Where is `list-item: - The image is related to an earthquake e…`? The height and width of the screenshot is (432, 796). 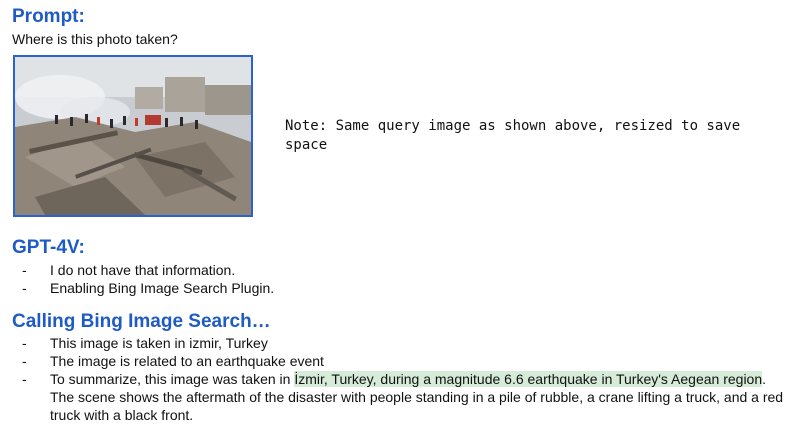
list-item: - The image is related to an earthquake e… is located at coordinates (173, 361).